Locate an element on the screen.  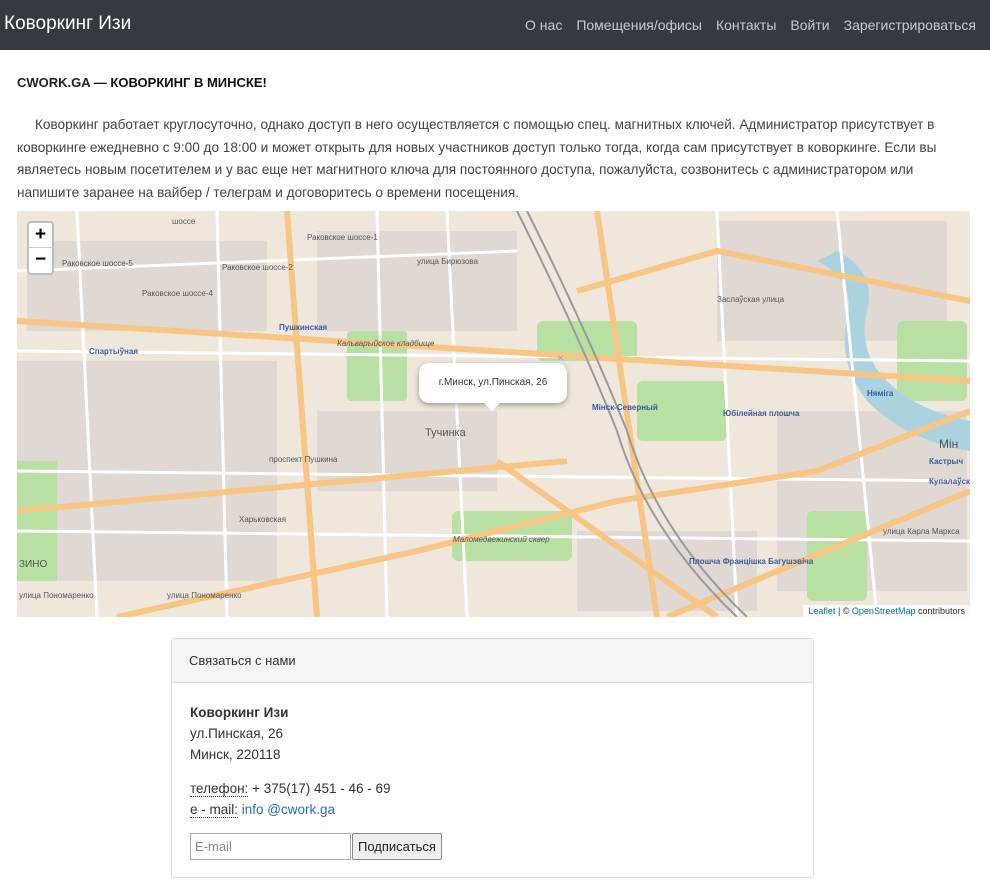
map-label: Раковское шоссе-5 is located at coordinates (97, 263).